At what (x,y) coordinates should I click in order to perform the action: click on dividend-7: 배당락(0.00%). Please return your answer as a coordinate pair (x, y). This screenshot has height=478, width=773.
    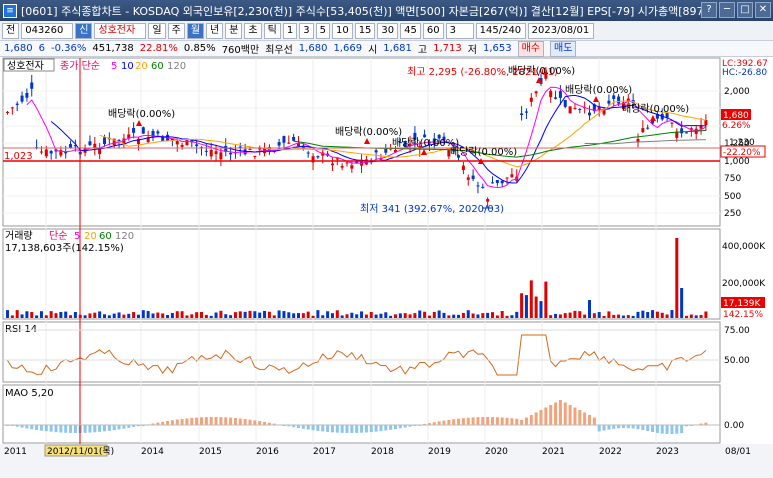
    Looking at the image, I should click on (655, 109).